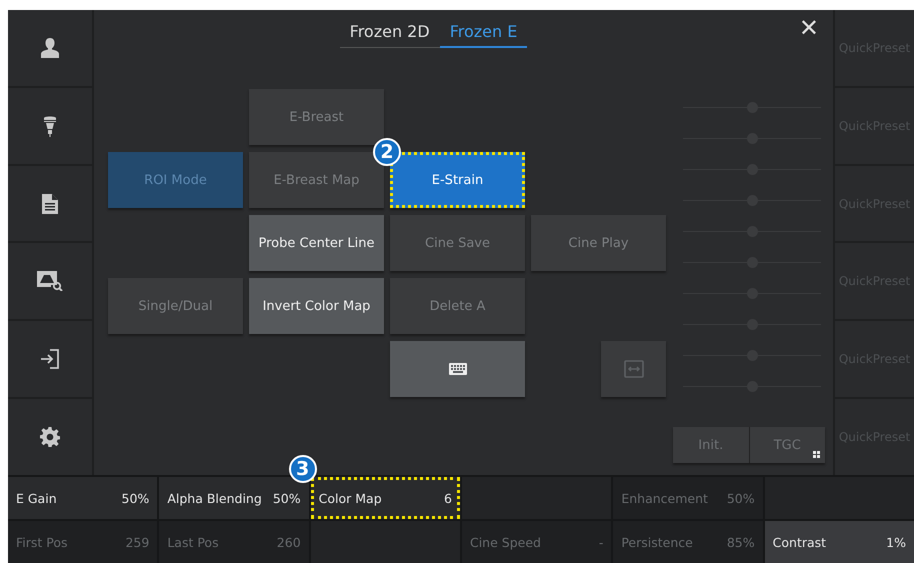 Image resolution: width=914 pixels, height=563 pixels. I want to click on tab: Frozen 2D, so click(390, 33).